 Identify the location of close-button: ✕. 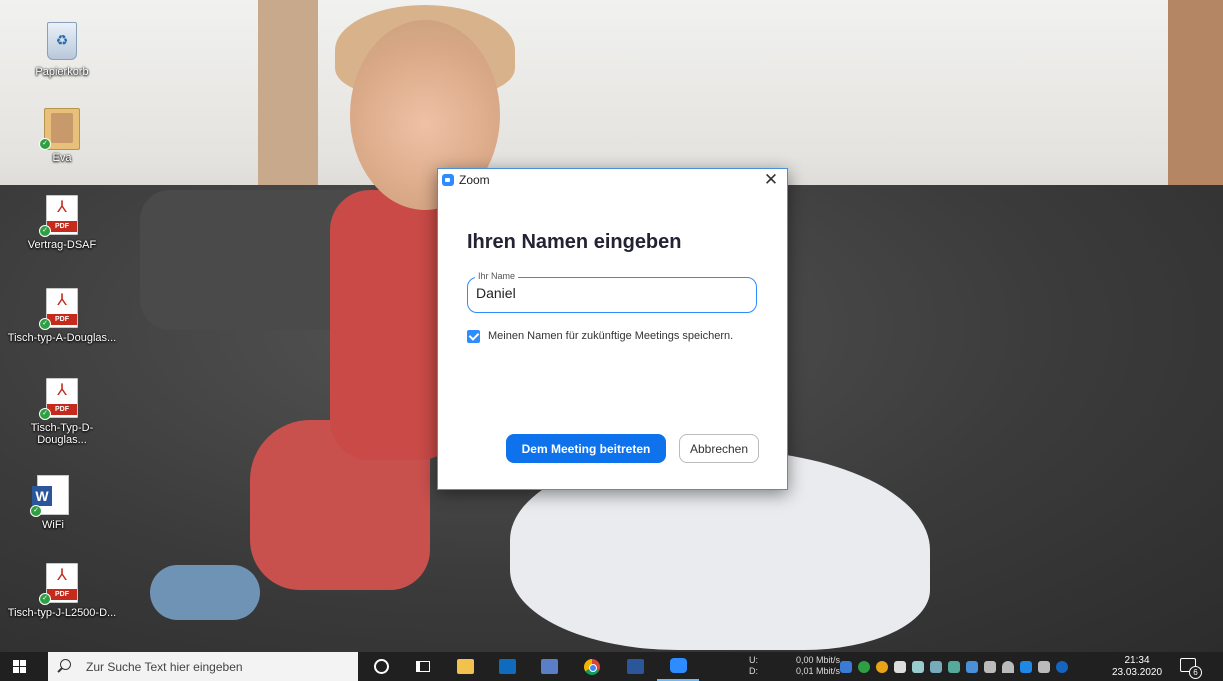
(771, 180).